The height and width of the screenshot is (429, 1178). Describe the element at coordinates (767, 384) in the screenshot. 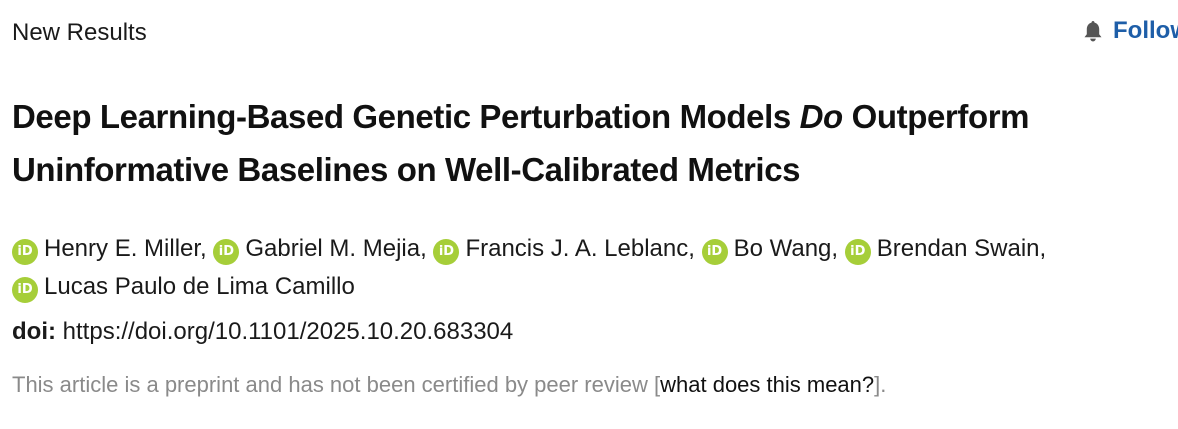

I see `what-does-this-mean-link: what does this mean?` at that location.